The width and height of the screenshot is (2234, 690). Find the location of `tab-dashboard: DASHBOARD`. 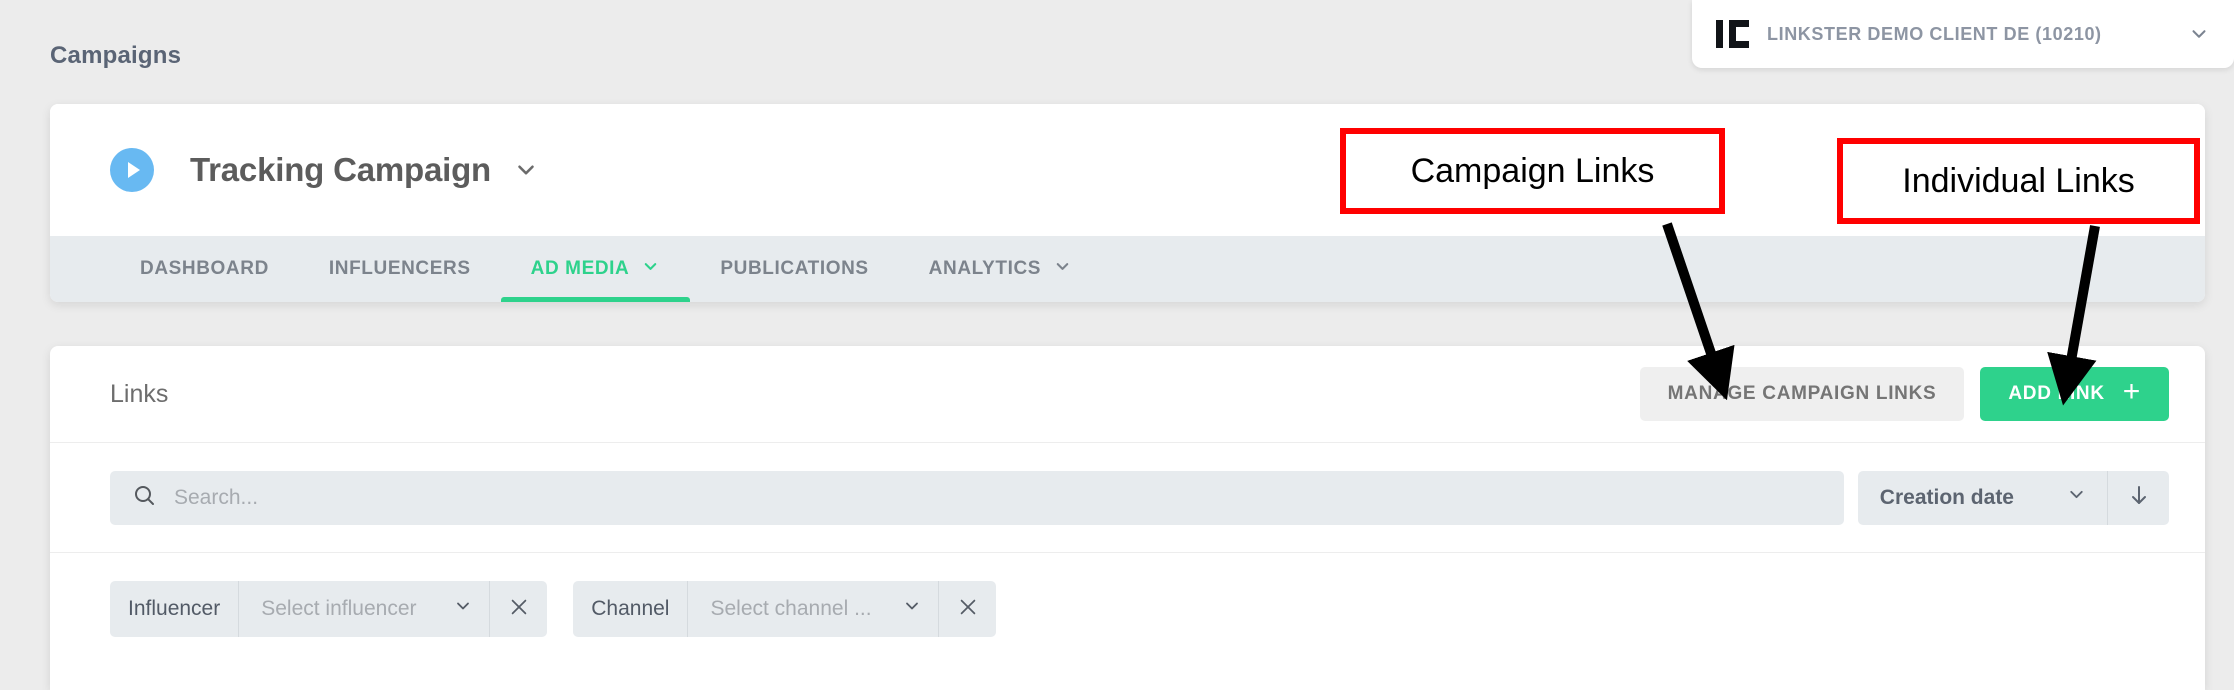

tab-dashboard: DASHBOARD is located at coordinates (204, 269).